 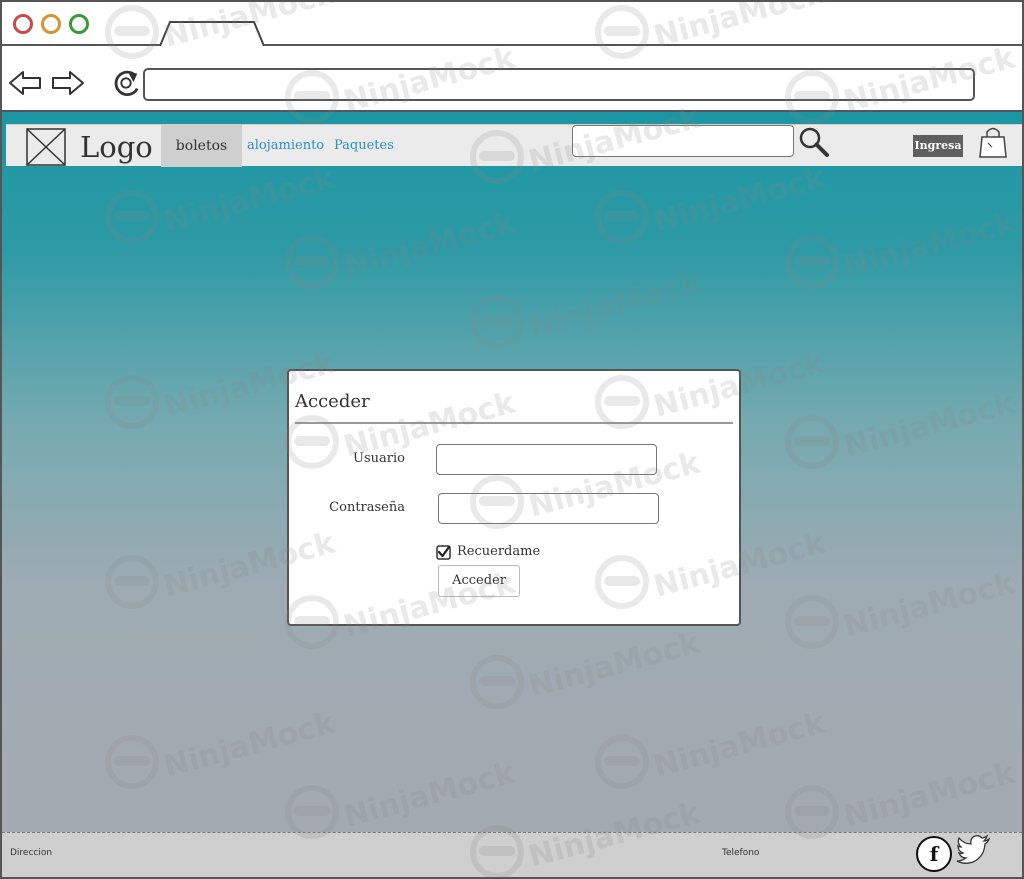 I want to click on browser-navbar, so click(x=512, y=80).